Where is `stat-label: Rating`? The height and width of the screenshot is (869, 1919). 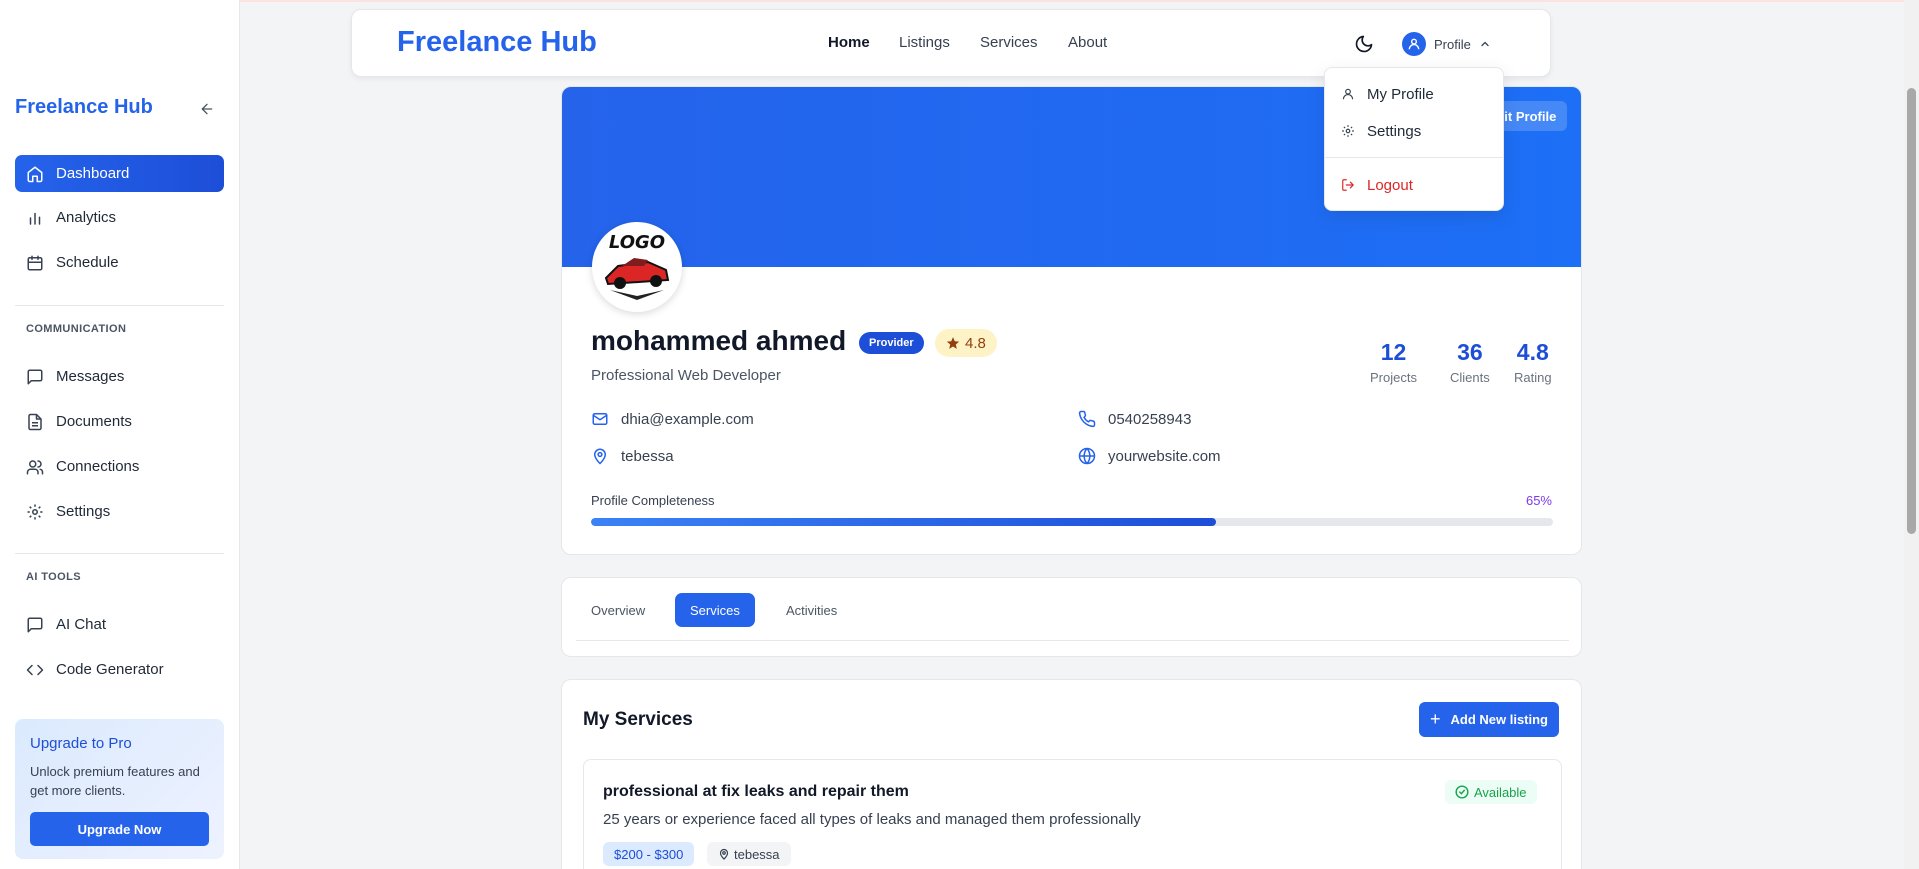
stat-label: Rating is located at coordinates (1533, 377).